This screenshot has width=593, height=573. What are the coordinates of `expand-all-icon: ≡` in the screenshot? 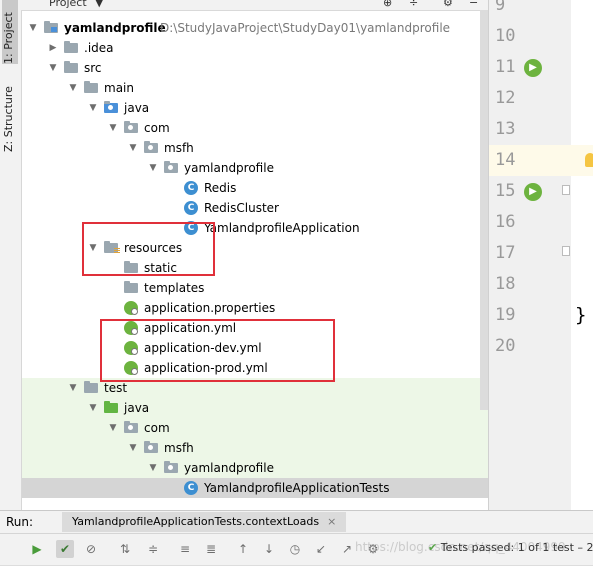 It's located at (185, 549).